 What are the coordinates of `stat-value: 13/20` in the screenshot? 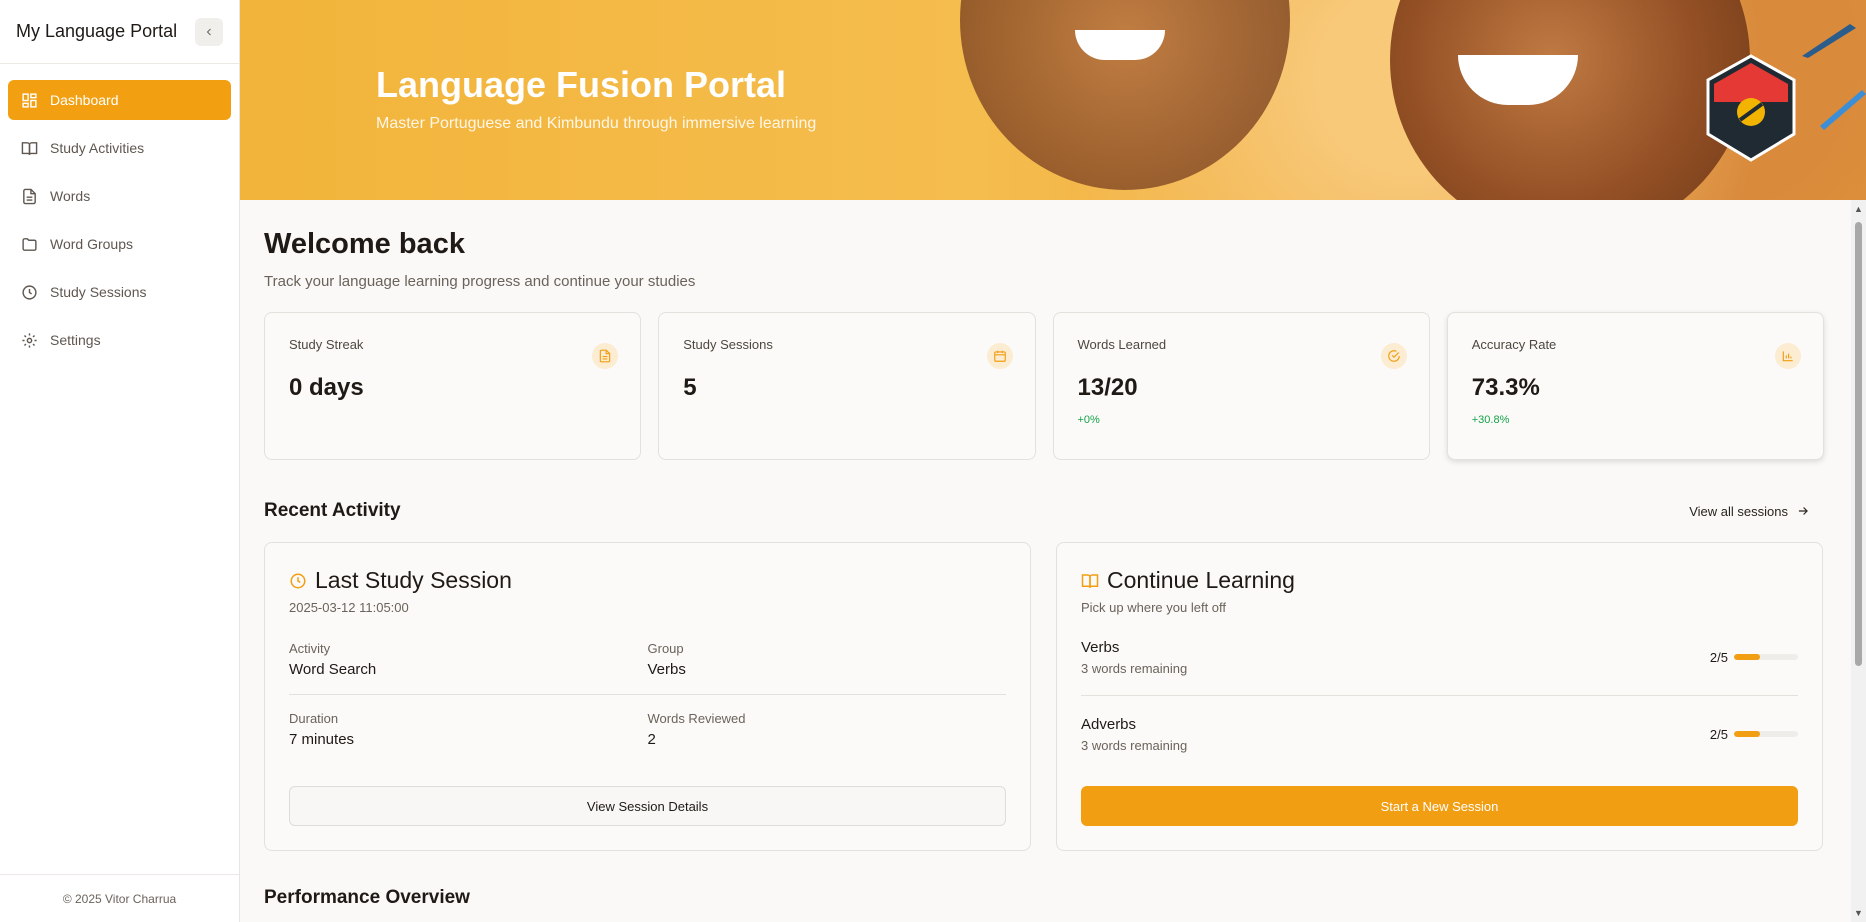 It's located at (1107, 387).